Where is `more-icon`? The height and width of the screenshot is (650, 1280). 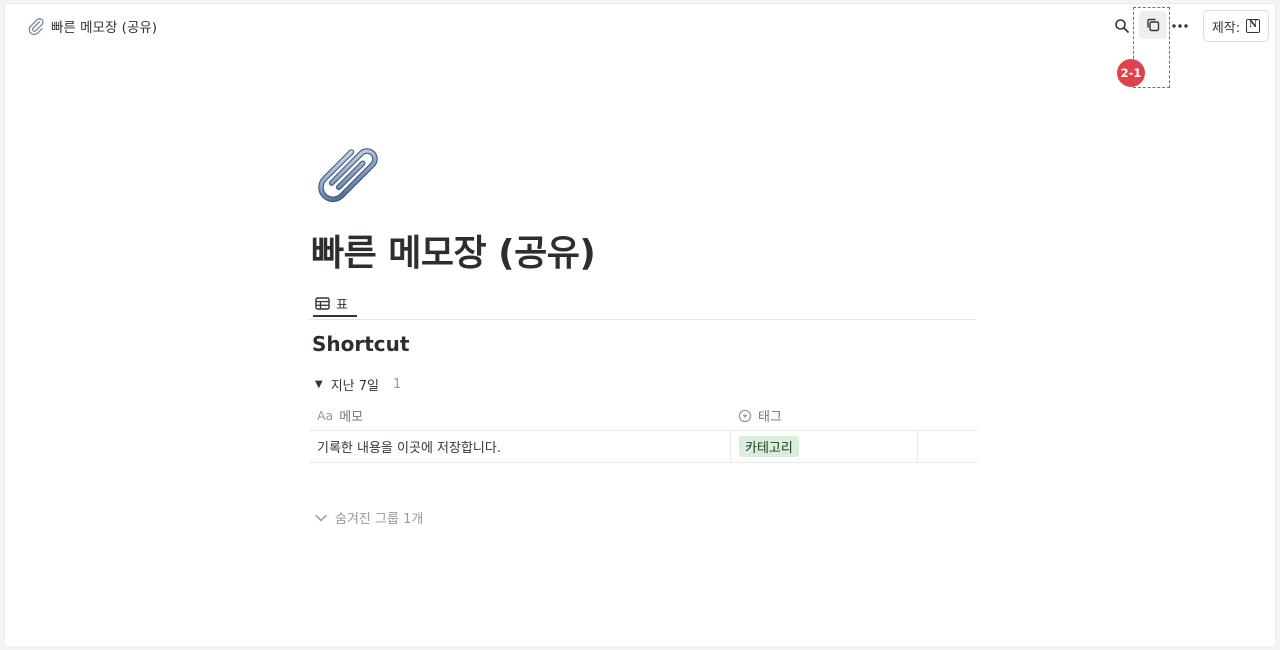
more-icon is located at coordinates (1180, 26).